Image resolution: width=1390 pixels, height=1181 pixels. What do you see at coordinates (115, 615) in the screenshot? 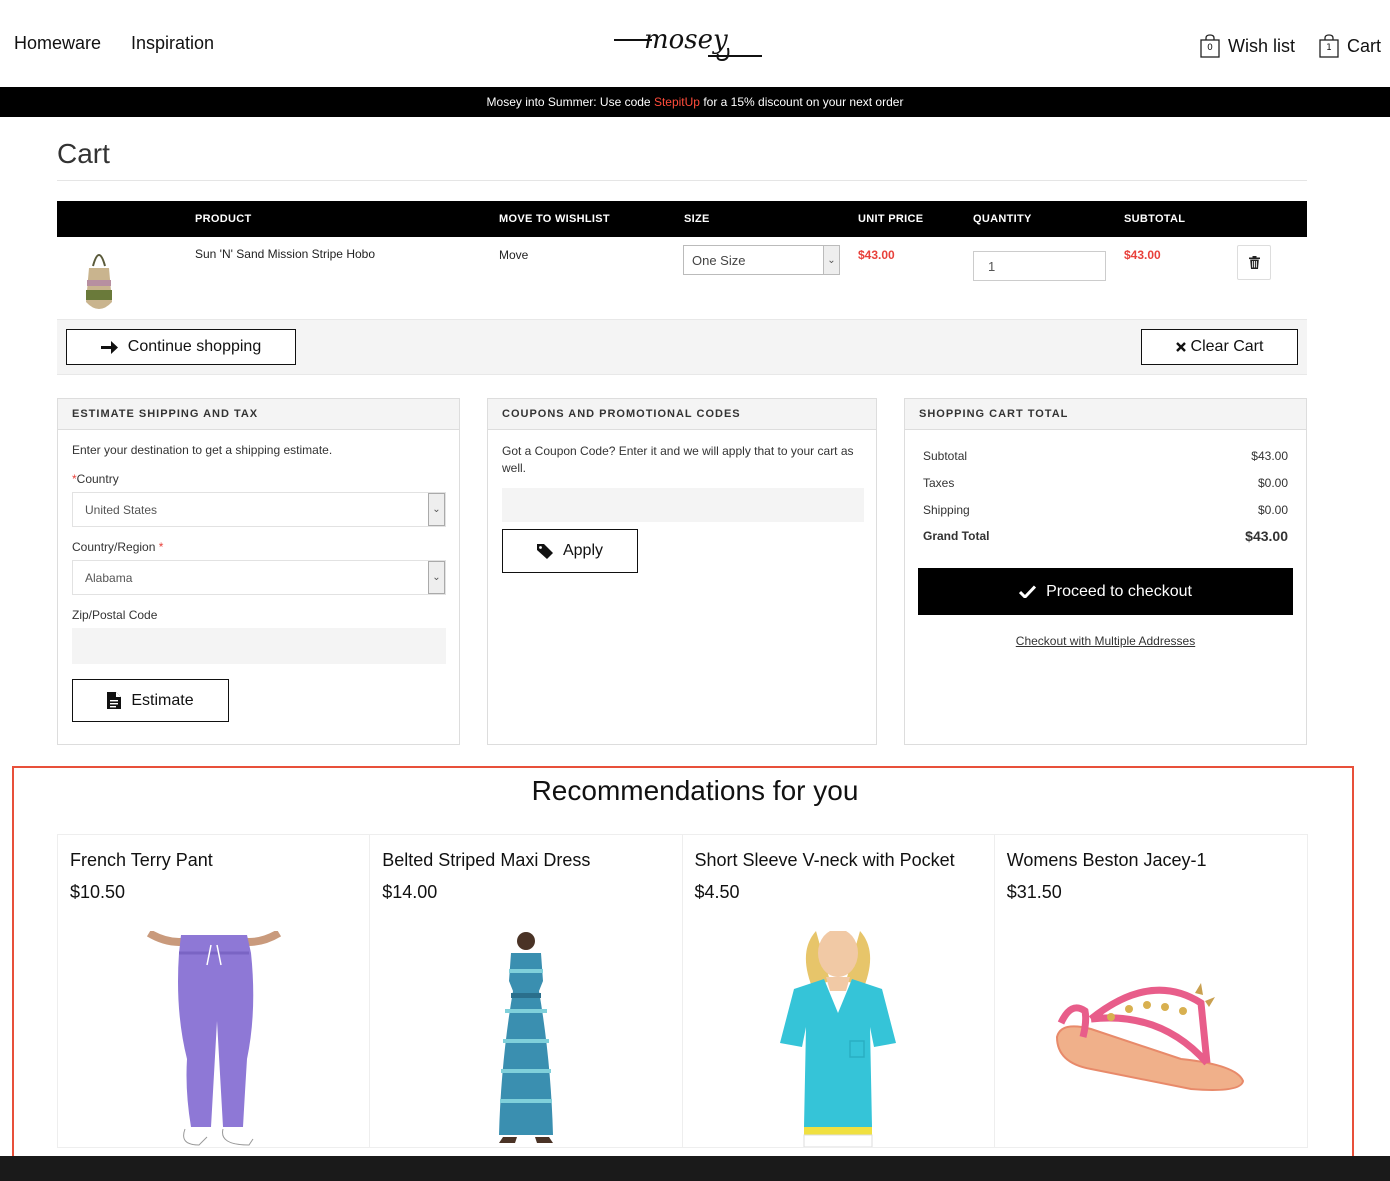
I see `zip-label: Zip/Postal Code` at bounding box center [115, 615].